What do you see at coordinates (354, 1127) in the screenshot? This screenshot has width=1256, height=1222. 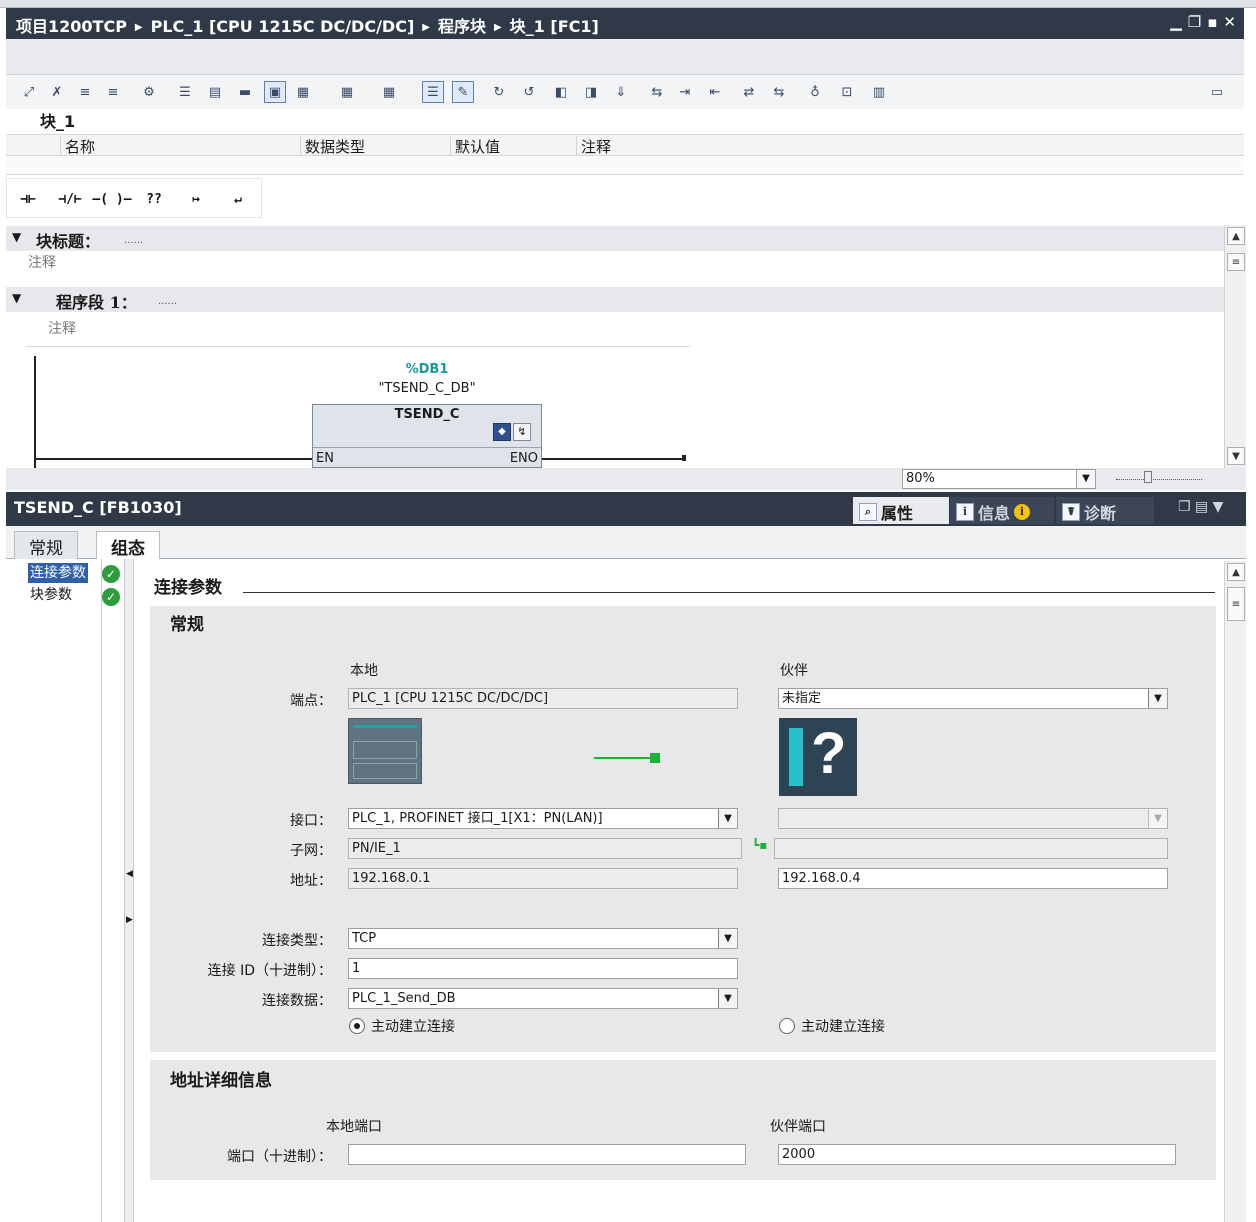 I see `local-port-header: 本地端口` at bounding box center [354, 1127].